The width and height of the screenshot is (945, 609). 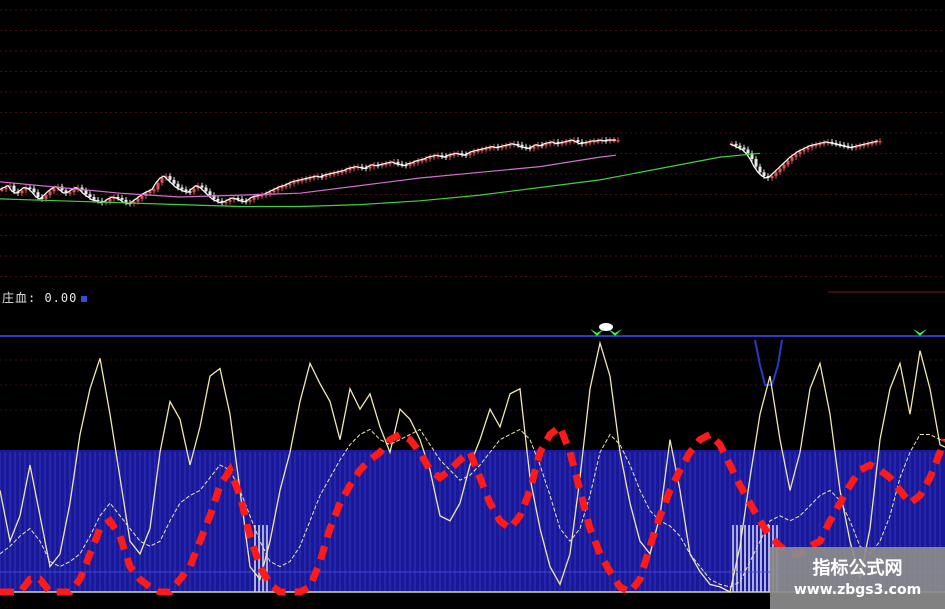 I want to click on indicator-label: 庄血: 0.00, so click(x=45, y=297).